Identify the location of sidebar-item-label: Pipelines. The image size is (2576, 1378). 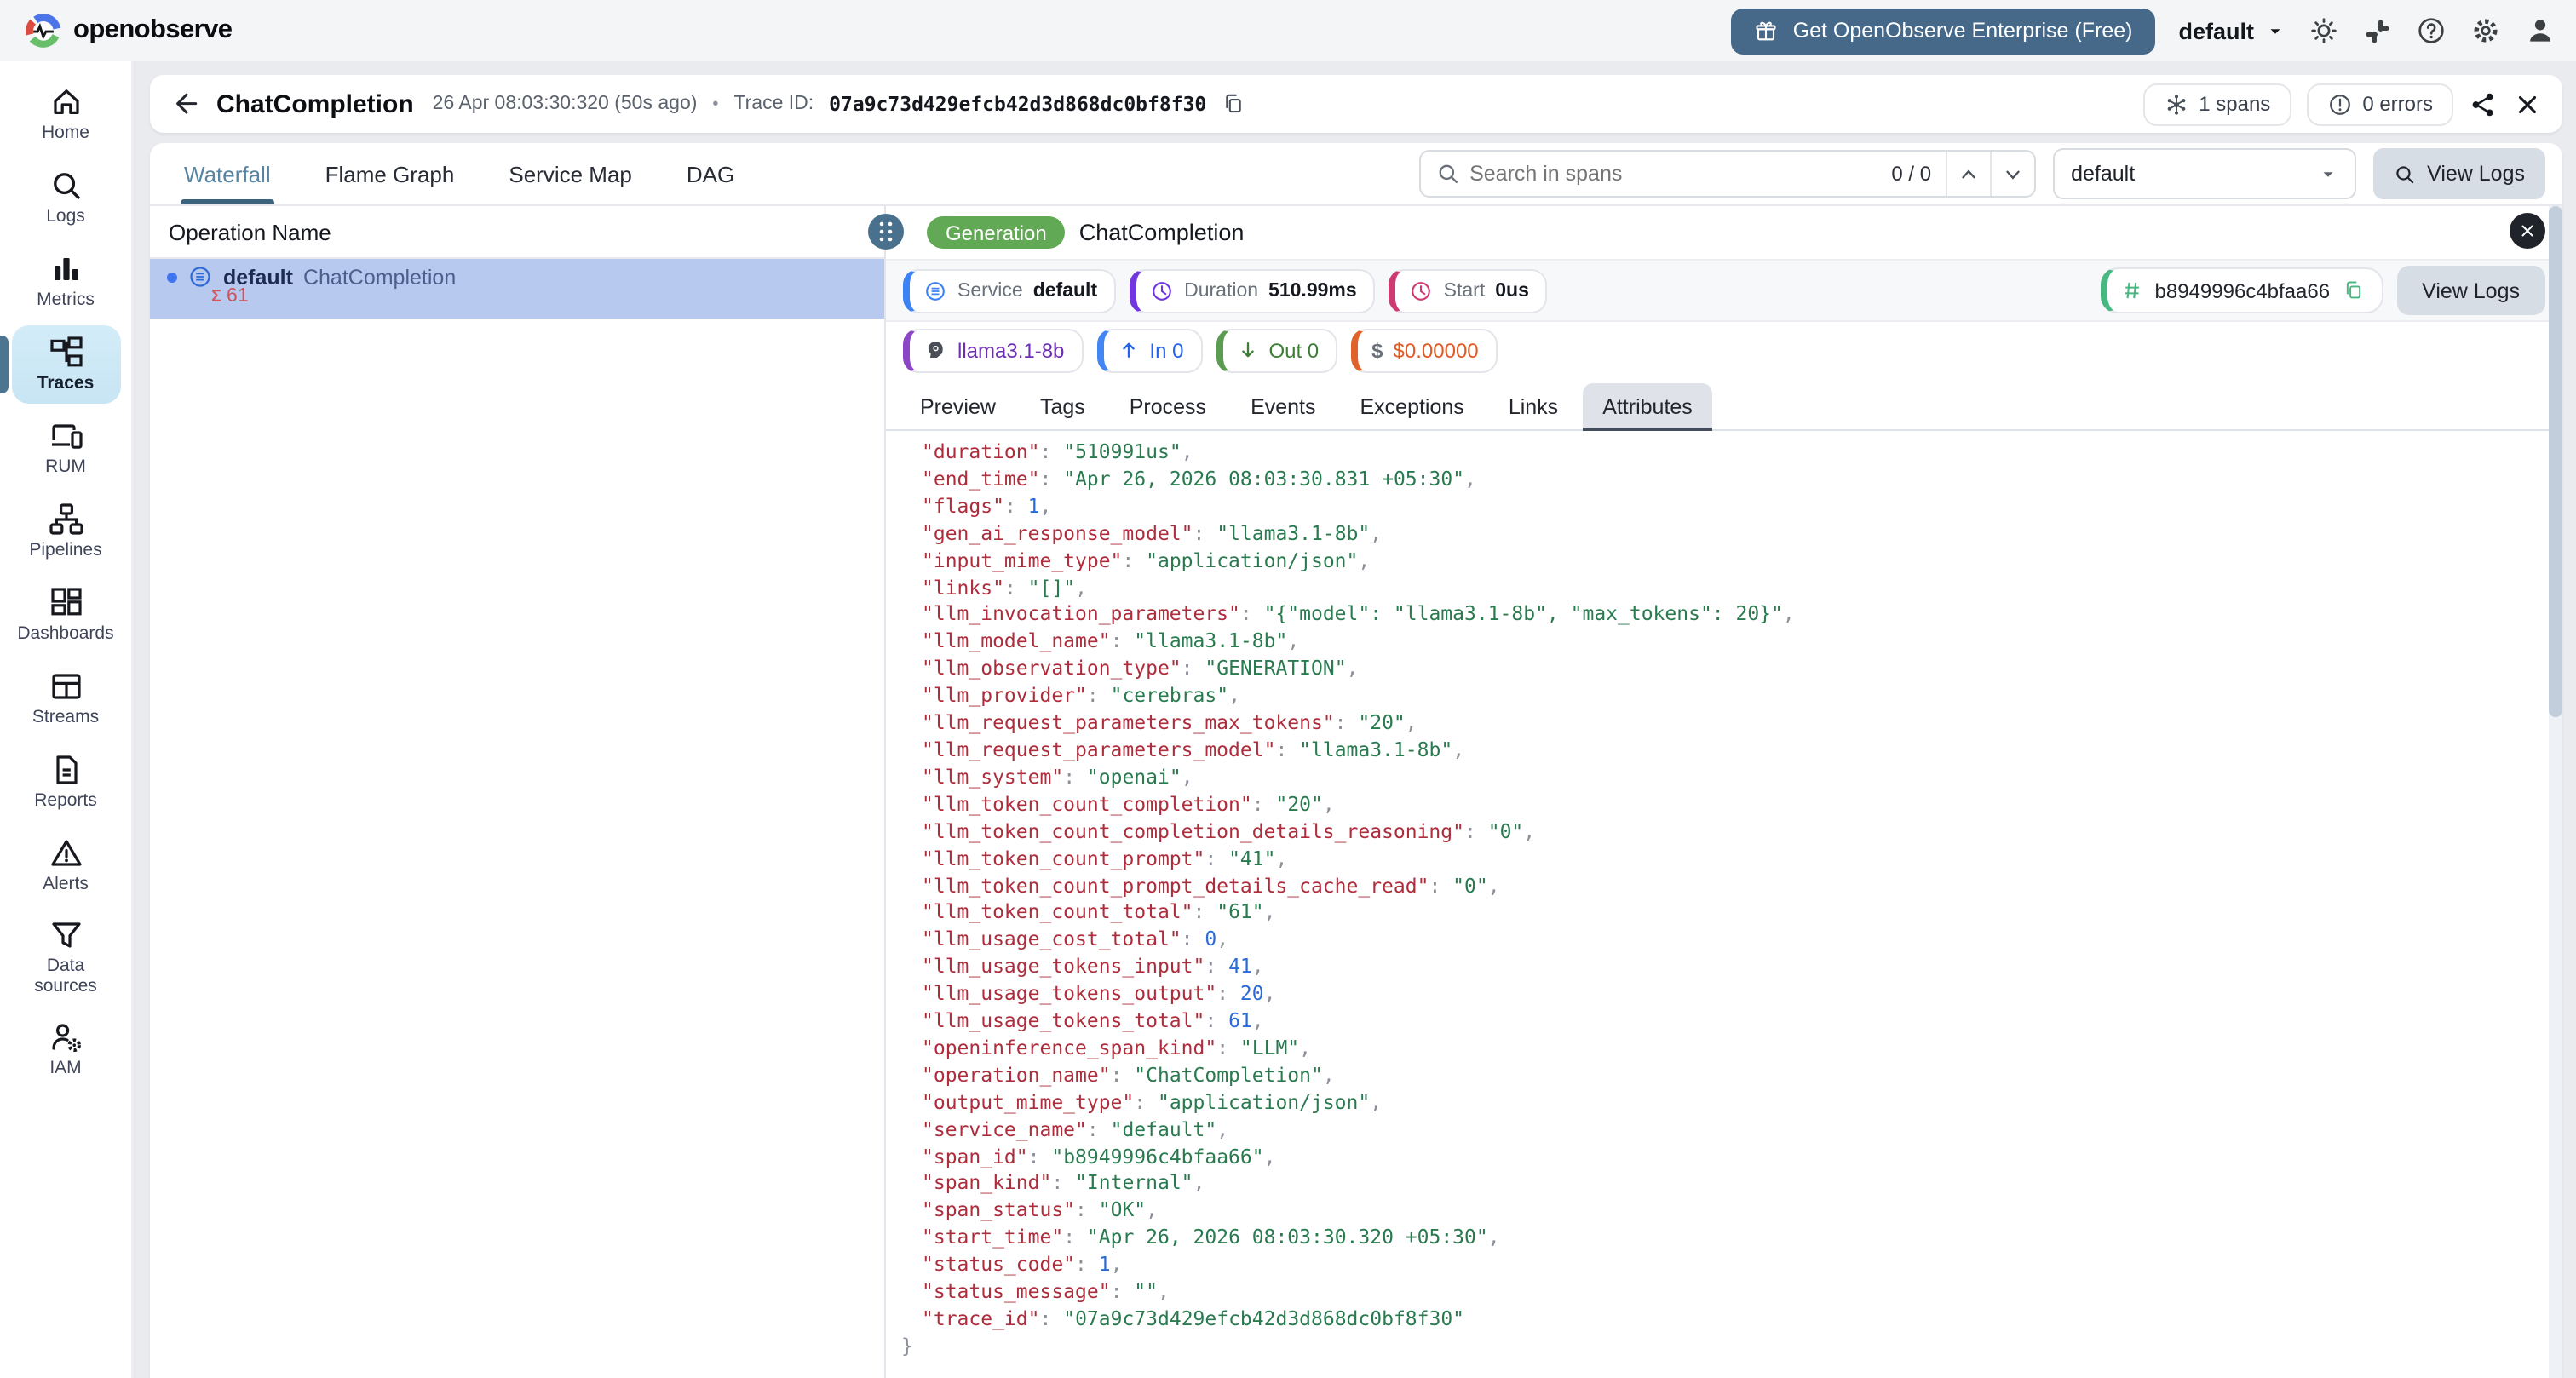
(65, 550).